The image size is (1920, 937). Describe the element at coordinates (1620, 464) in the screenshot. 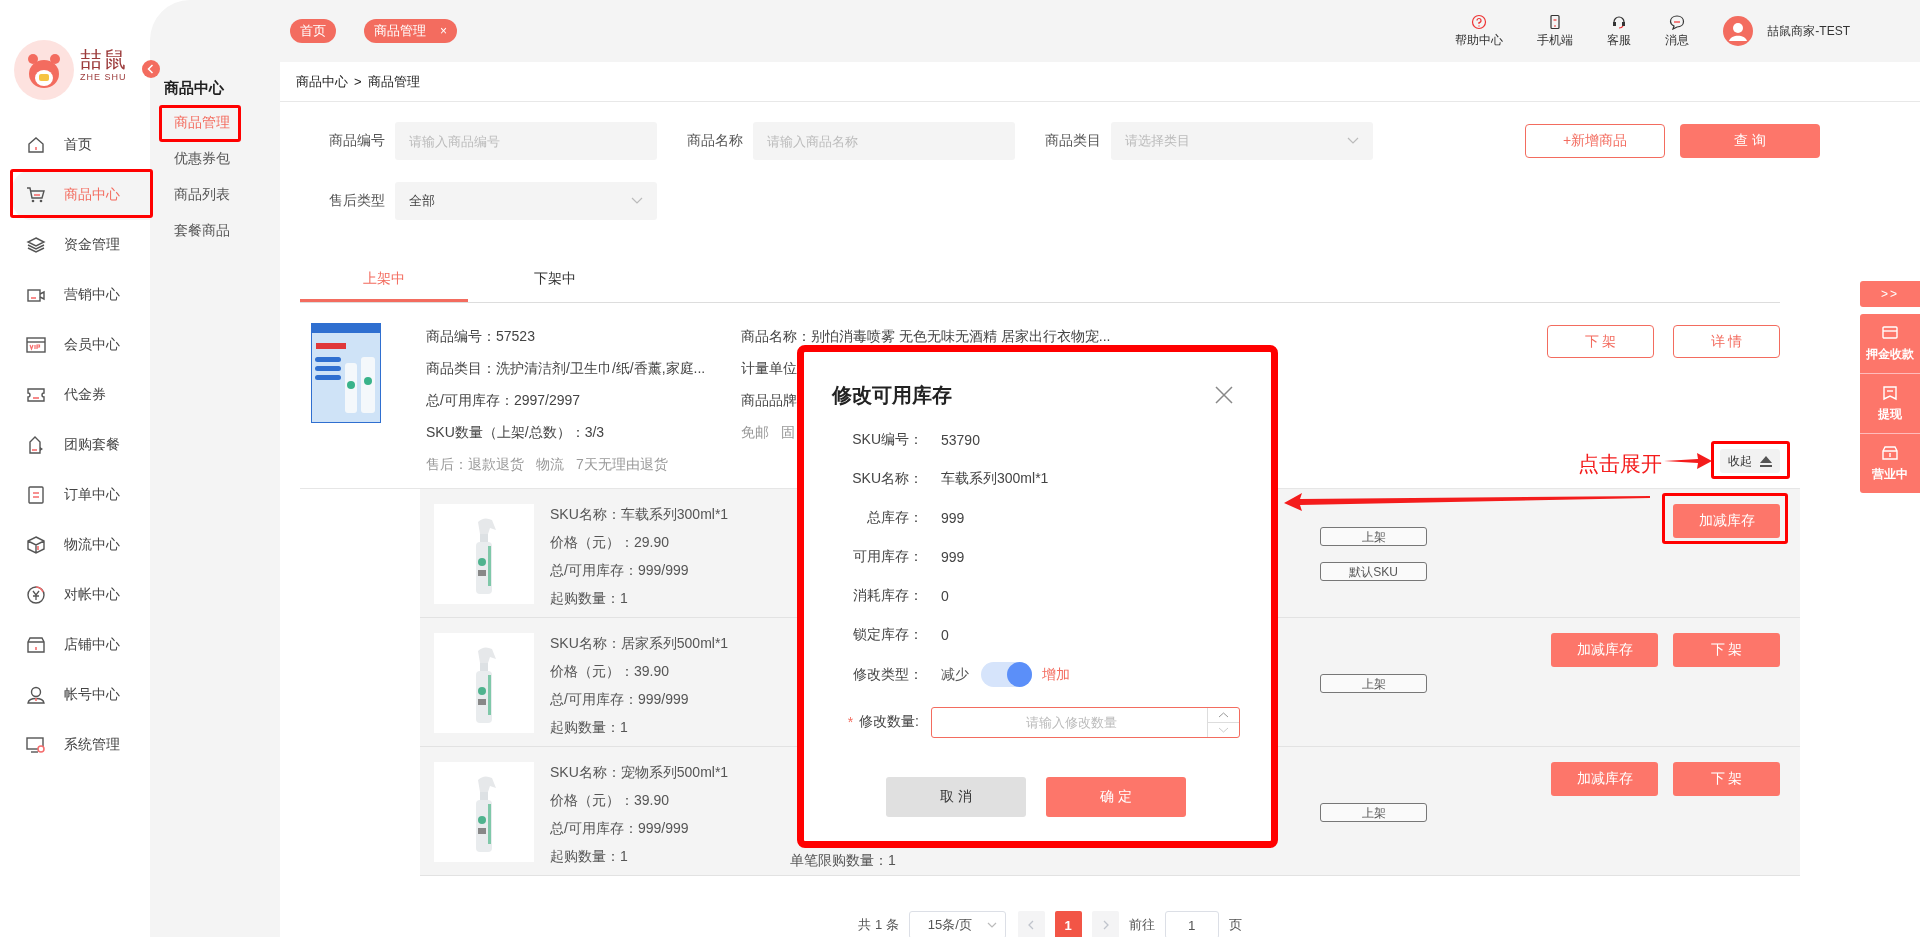

I see `annotation-text: 点击展开` at that location.